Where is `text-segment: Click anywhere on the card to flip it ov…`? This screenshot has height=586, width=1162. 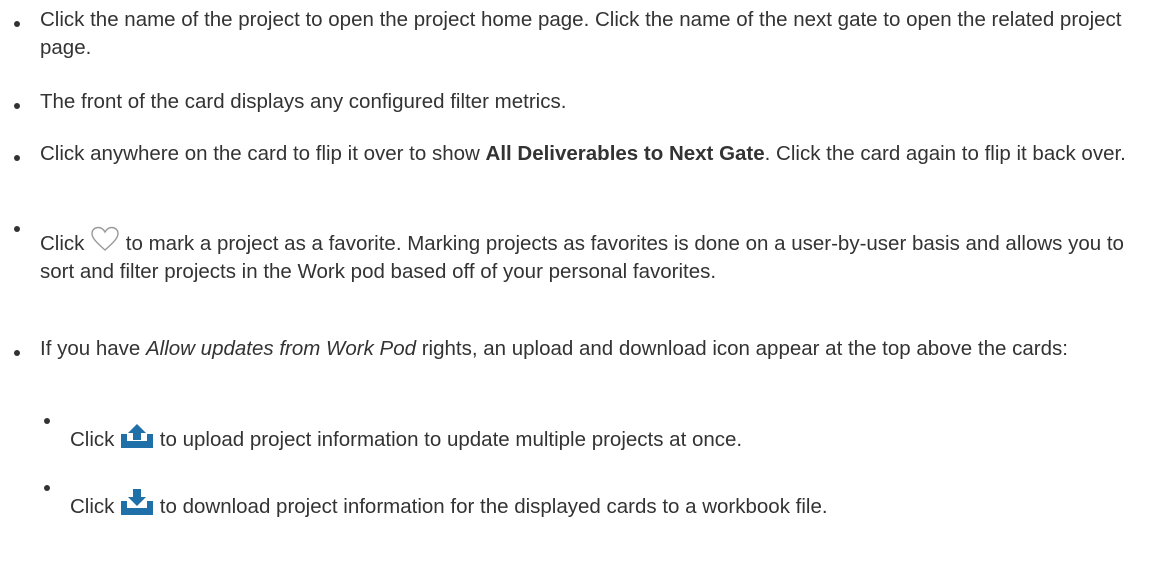
text-segment: Click anywhere on the card to flip it ov… is located at coordinates (263, 153).